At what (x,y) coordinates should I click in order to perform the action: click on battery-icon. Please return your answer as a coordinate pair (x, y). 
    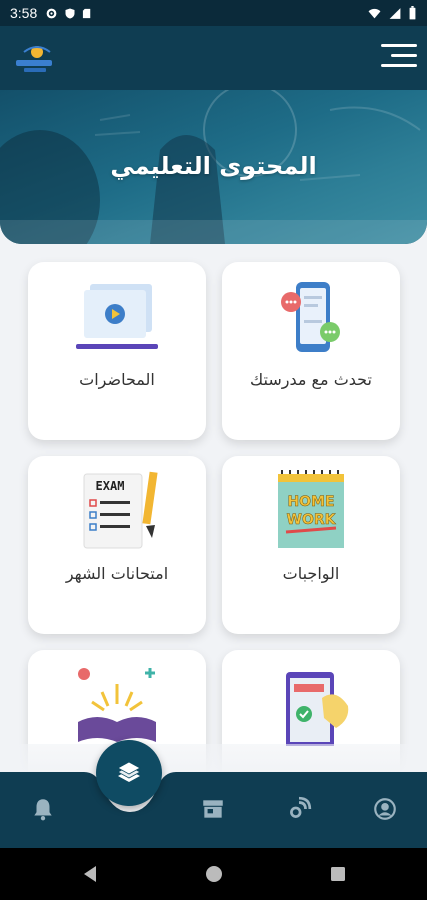
    Looking at the image, I should click on (412, 13).